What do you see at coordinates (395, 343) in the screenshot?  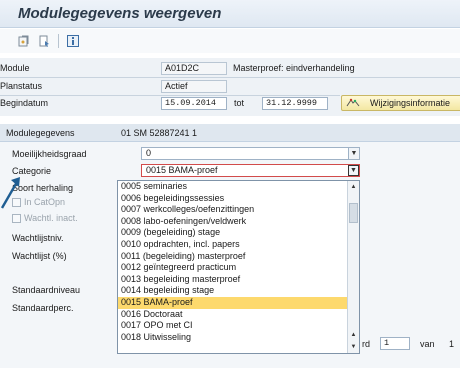 I see `record-field: 1` at bounding box center [395, 343].